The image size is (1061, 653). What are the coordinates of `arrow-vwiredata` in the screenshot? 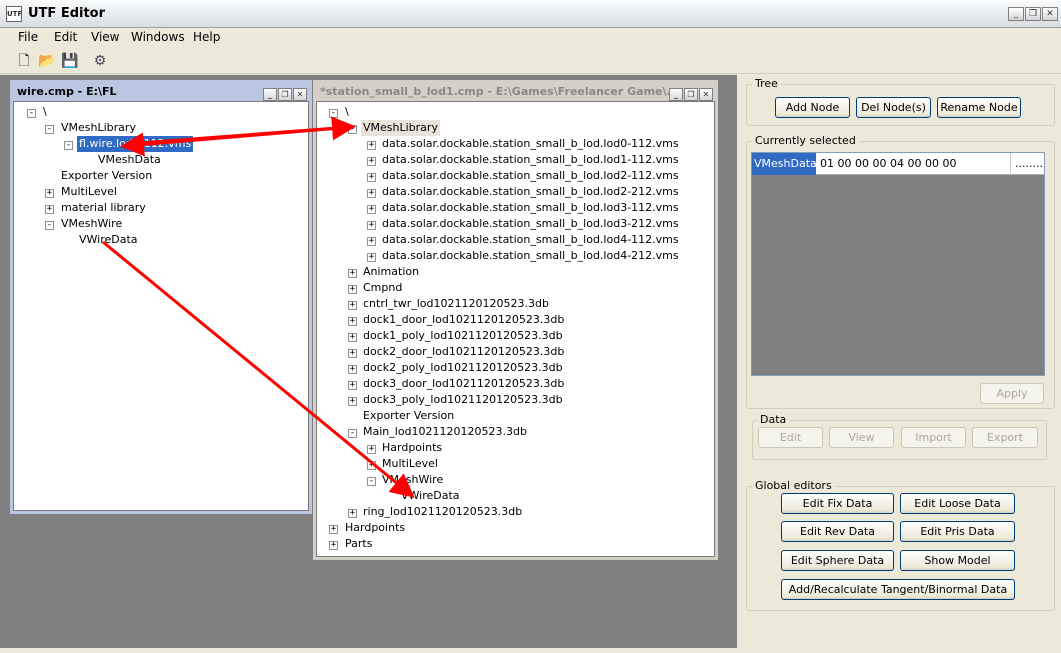 It's located at (258, 369).